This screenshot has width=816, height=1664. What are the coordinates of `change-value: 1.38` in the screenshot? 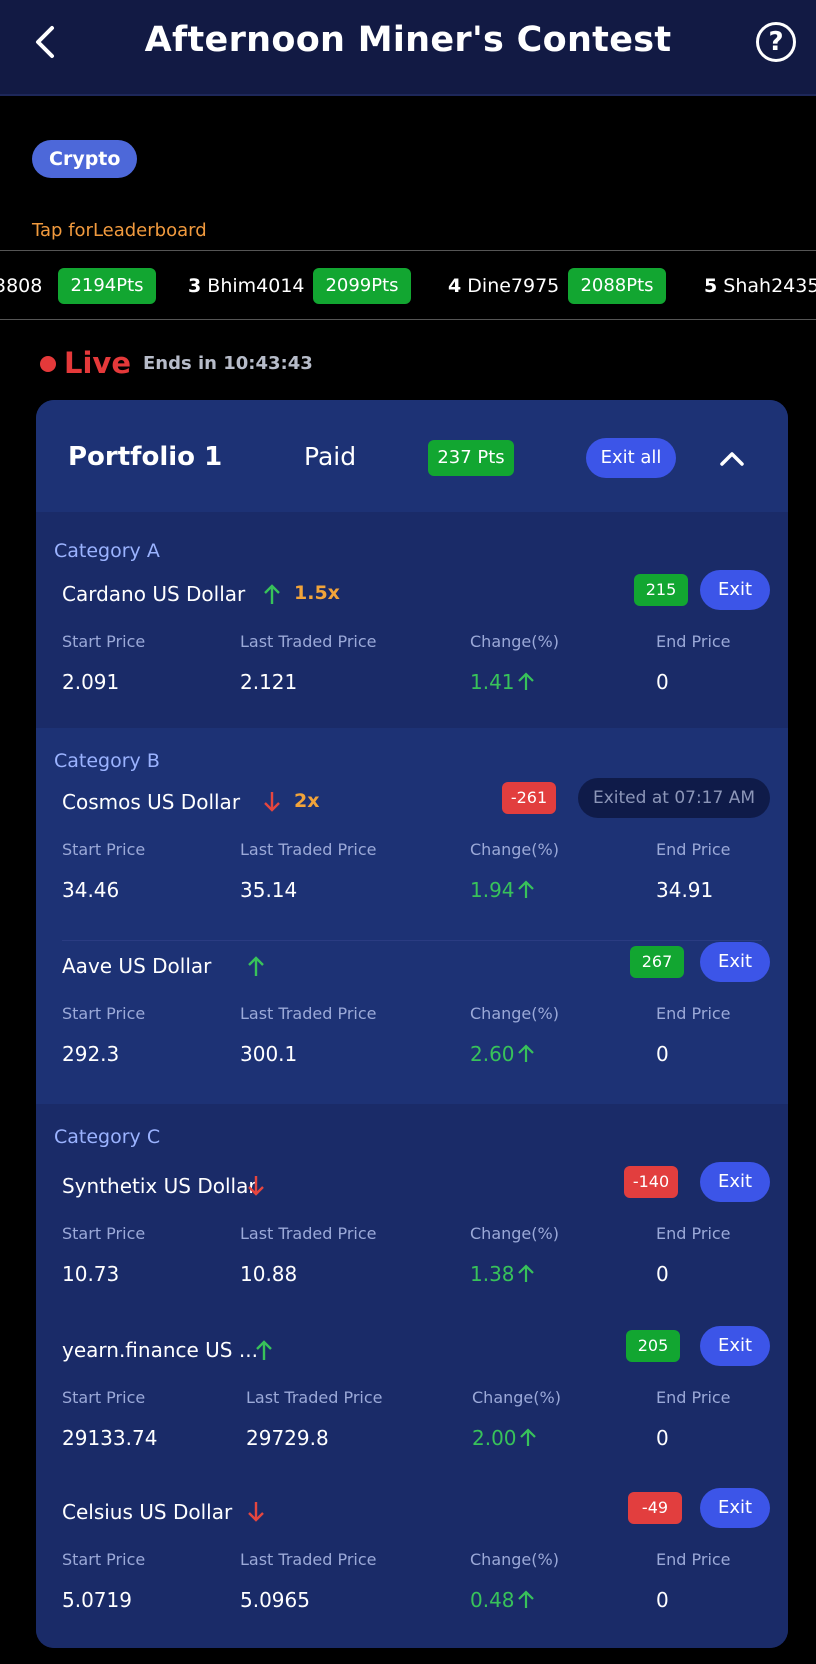 It's located at (502, 1274).